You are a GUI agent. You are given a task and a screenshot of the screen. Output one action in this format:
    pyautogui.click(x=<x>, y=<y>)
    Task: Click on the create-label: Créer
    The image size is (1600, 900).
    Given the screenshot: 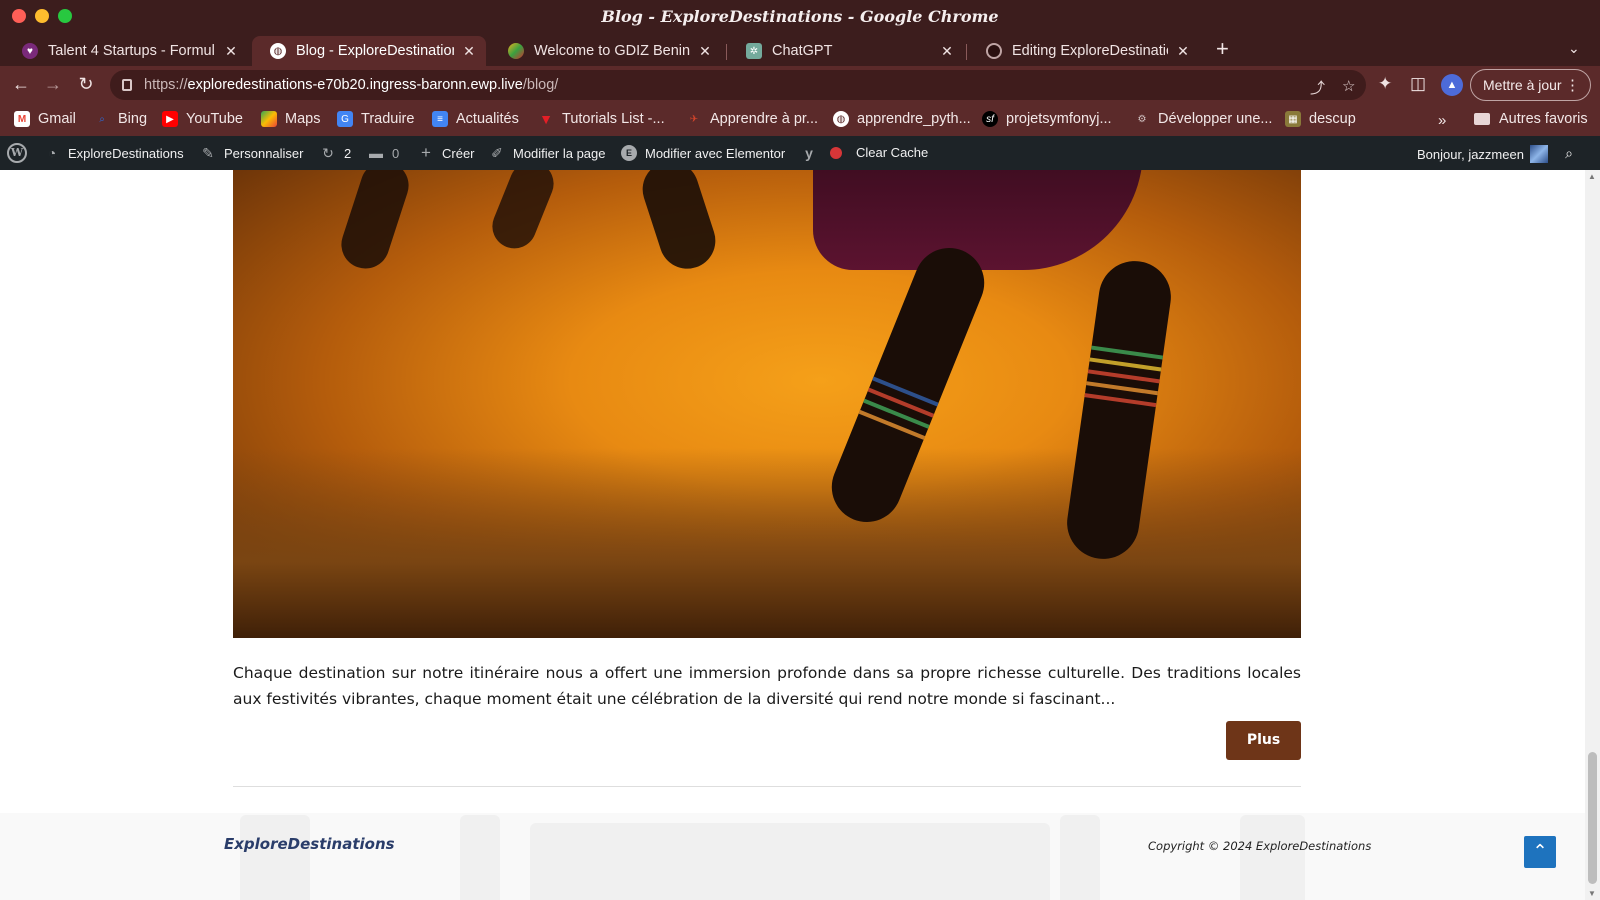 What is the action you would take?
    pyautogui.click(x=458, y=153)
    